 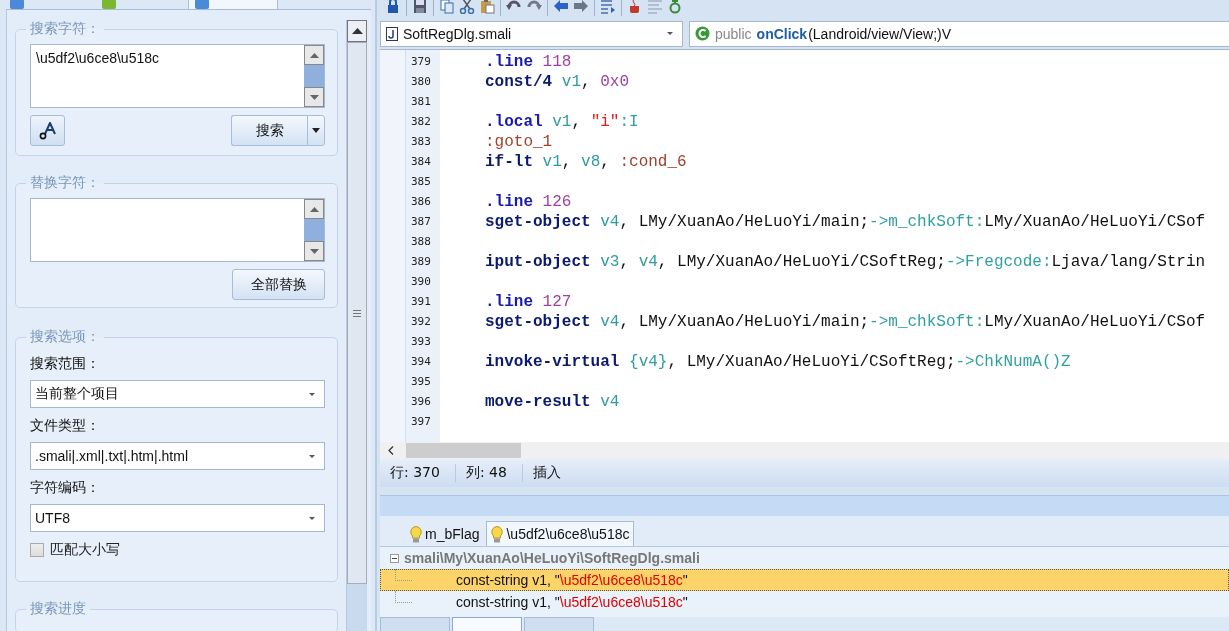 I want to click on cursor-column: 列: 48, so click(x=494, y=473).